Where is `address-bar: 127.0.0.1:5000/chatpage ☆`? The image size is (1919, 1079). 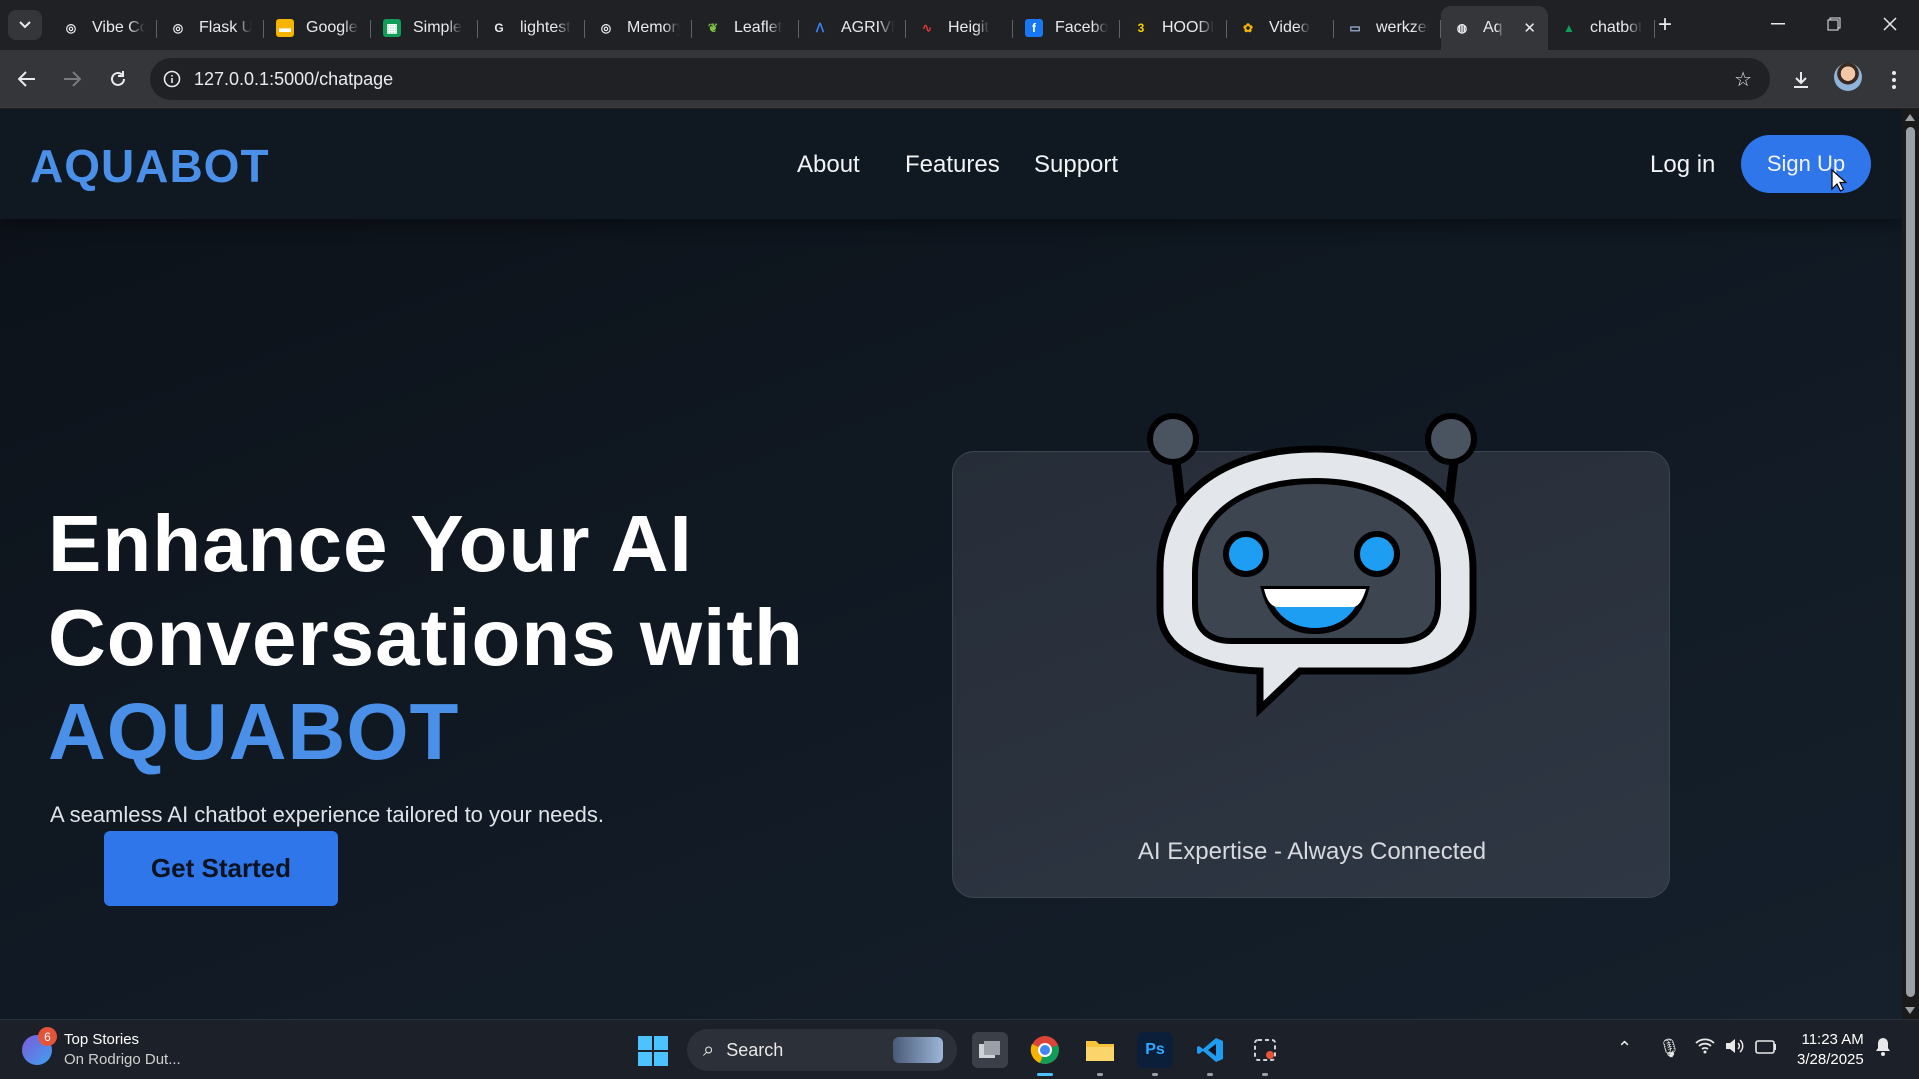
address-bar: 127.0.0.1:5000/chatpage ☆ is located at coordinates (960, 79).